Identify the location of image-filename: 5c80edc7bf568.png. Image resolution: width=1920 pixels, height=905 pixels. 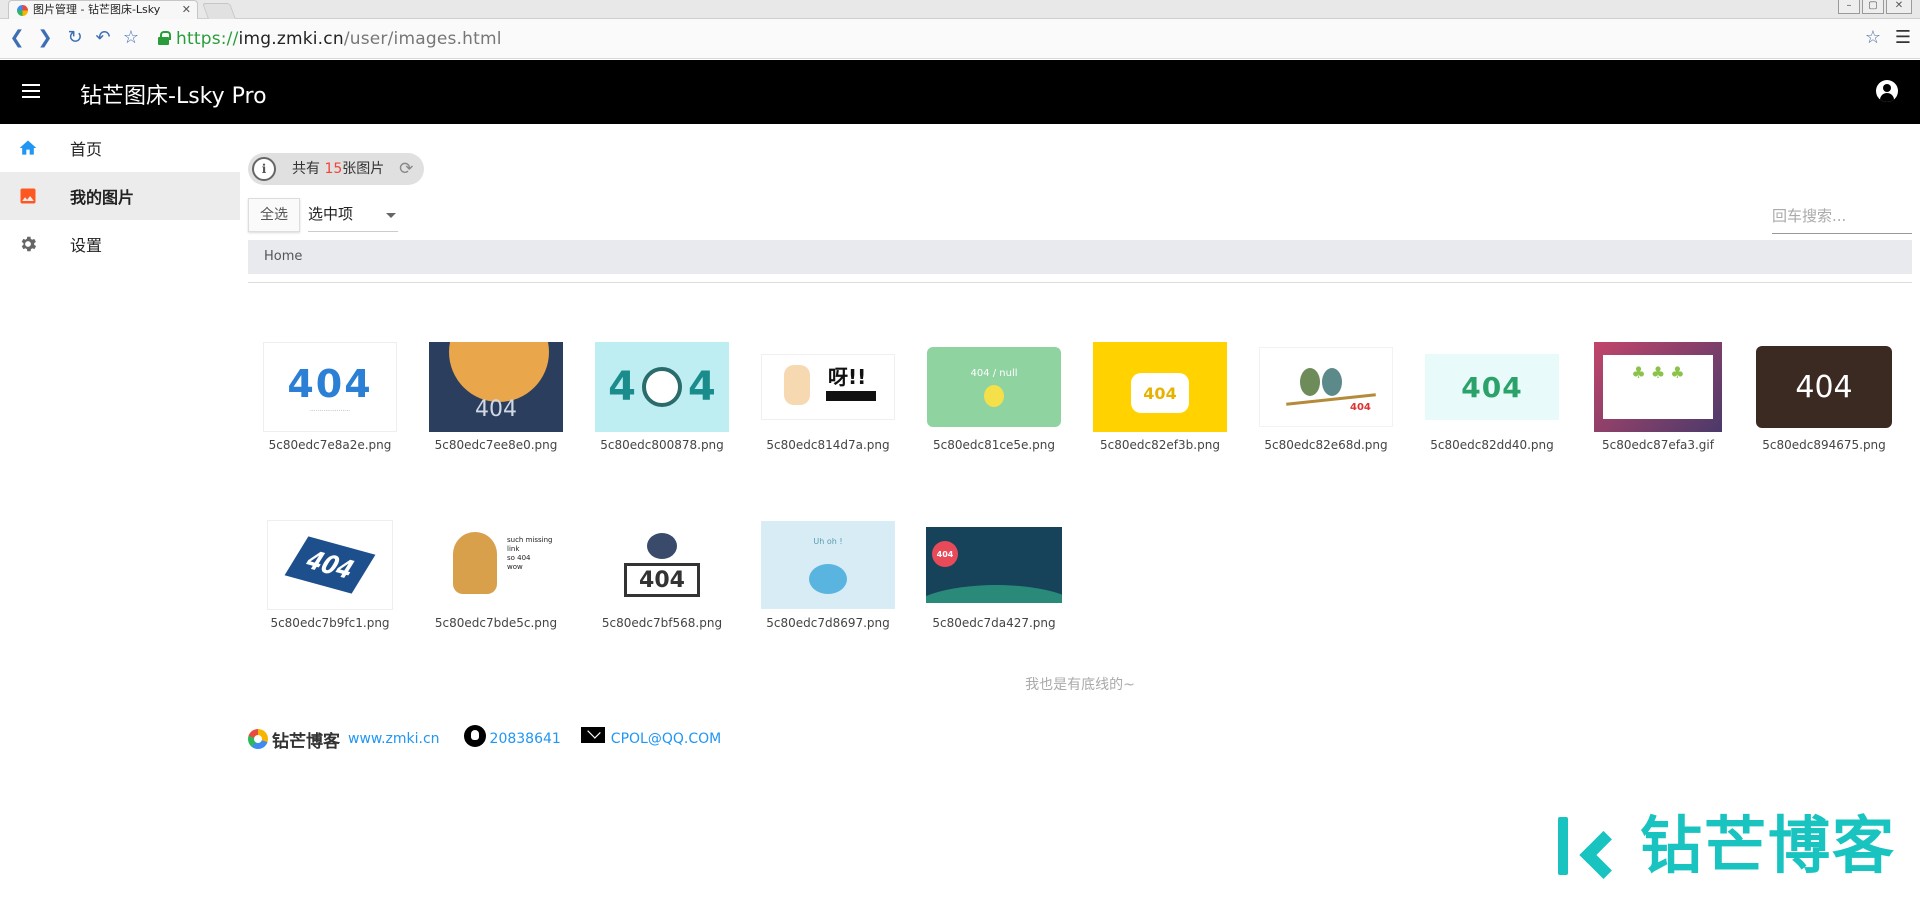
(662, 623).